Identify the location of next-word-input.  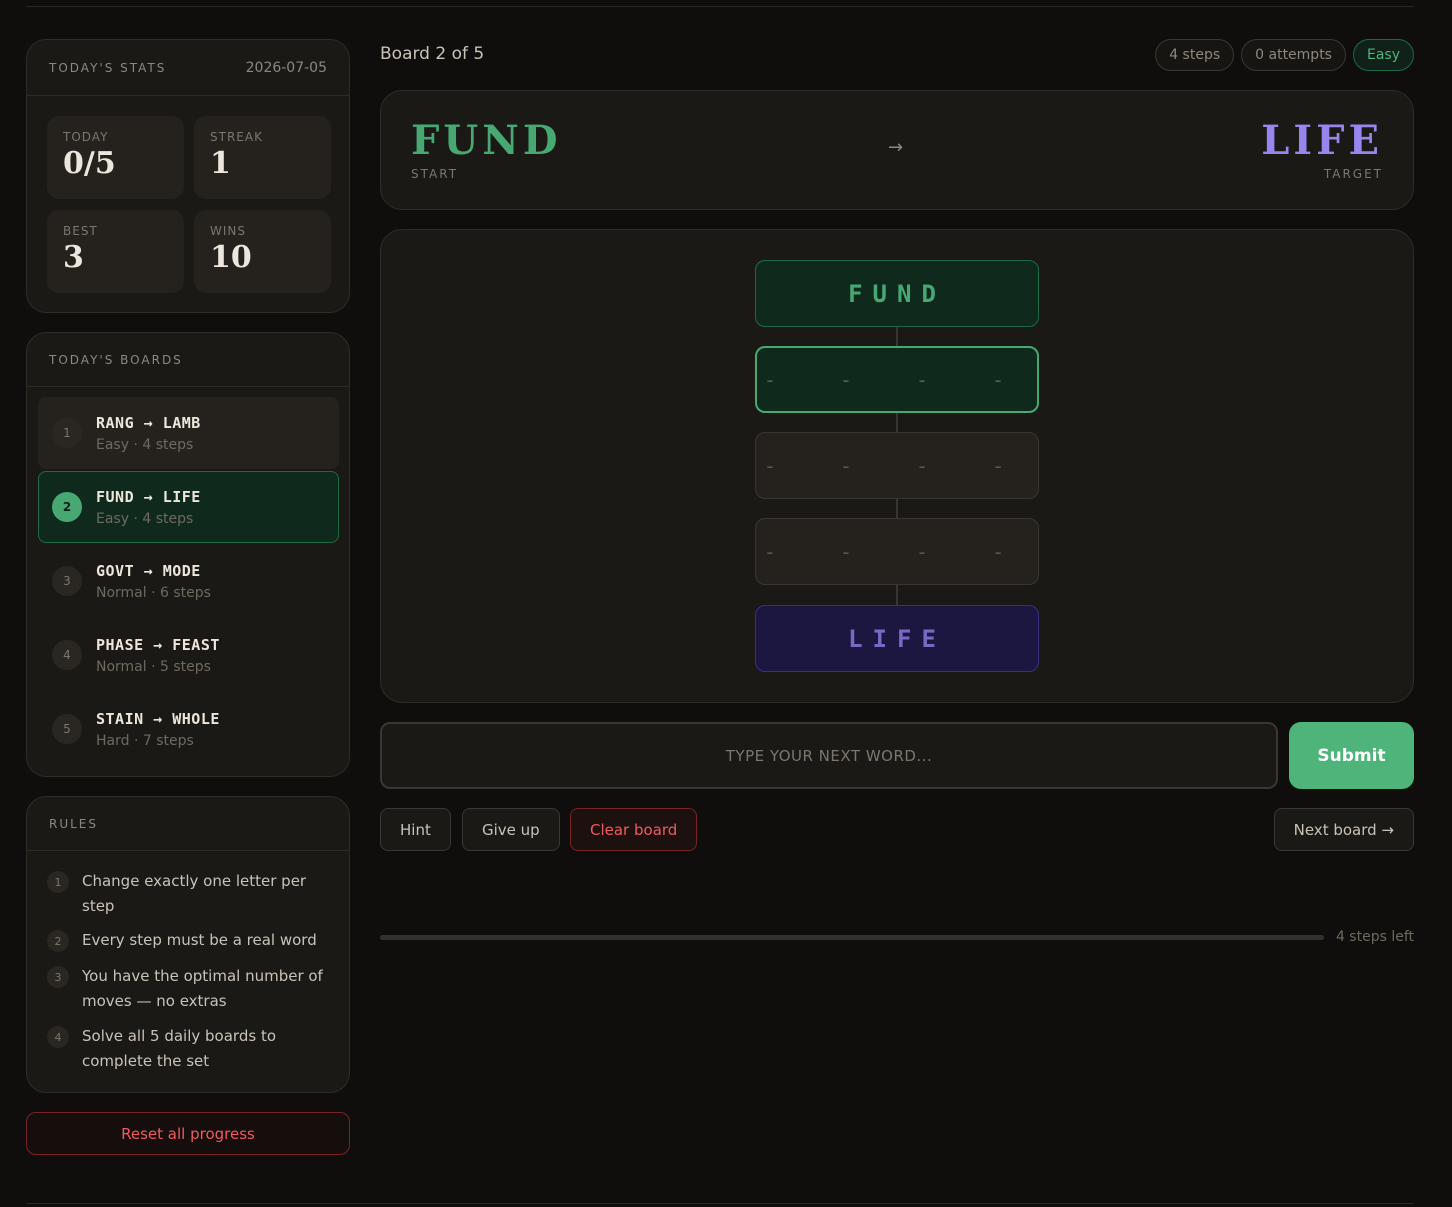
(829, 755).